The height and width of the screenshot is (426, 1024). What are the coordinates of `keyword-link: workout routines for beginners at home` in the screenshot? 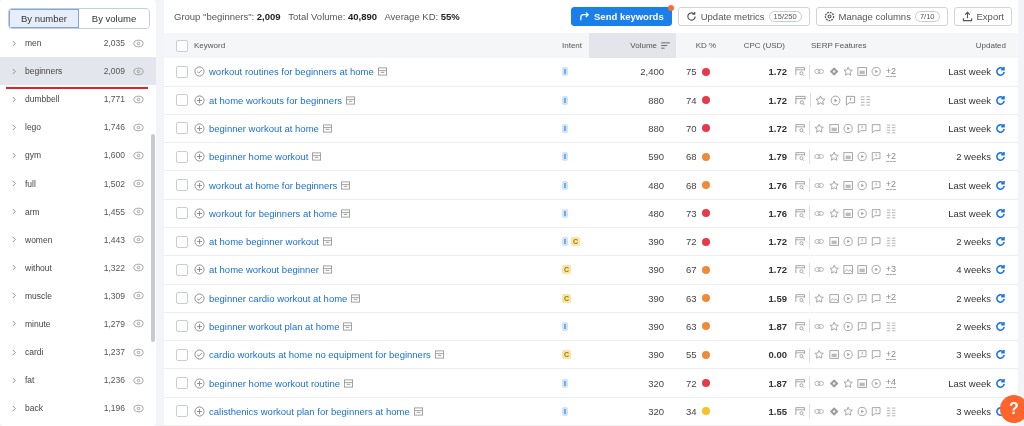 It's located at (291, 72).